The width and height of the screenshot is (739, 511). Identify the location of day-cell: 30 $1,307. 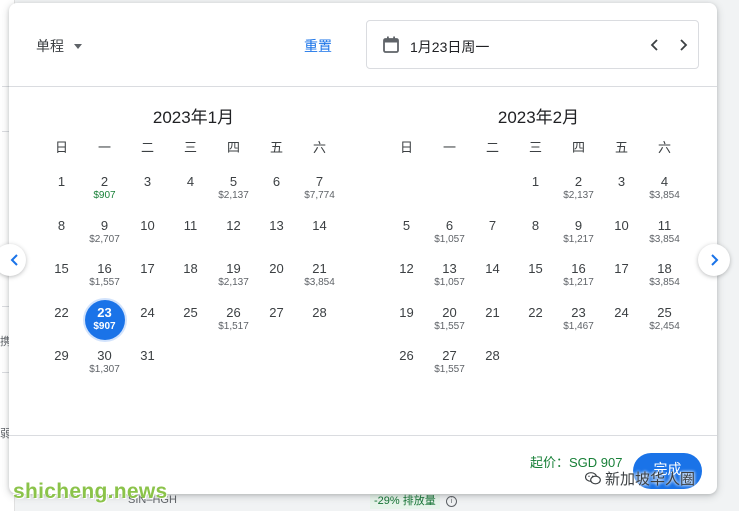
(104, 363).